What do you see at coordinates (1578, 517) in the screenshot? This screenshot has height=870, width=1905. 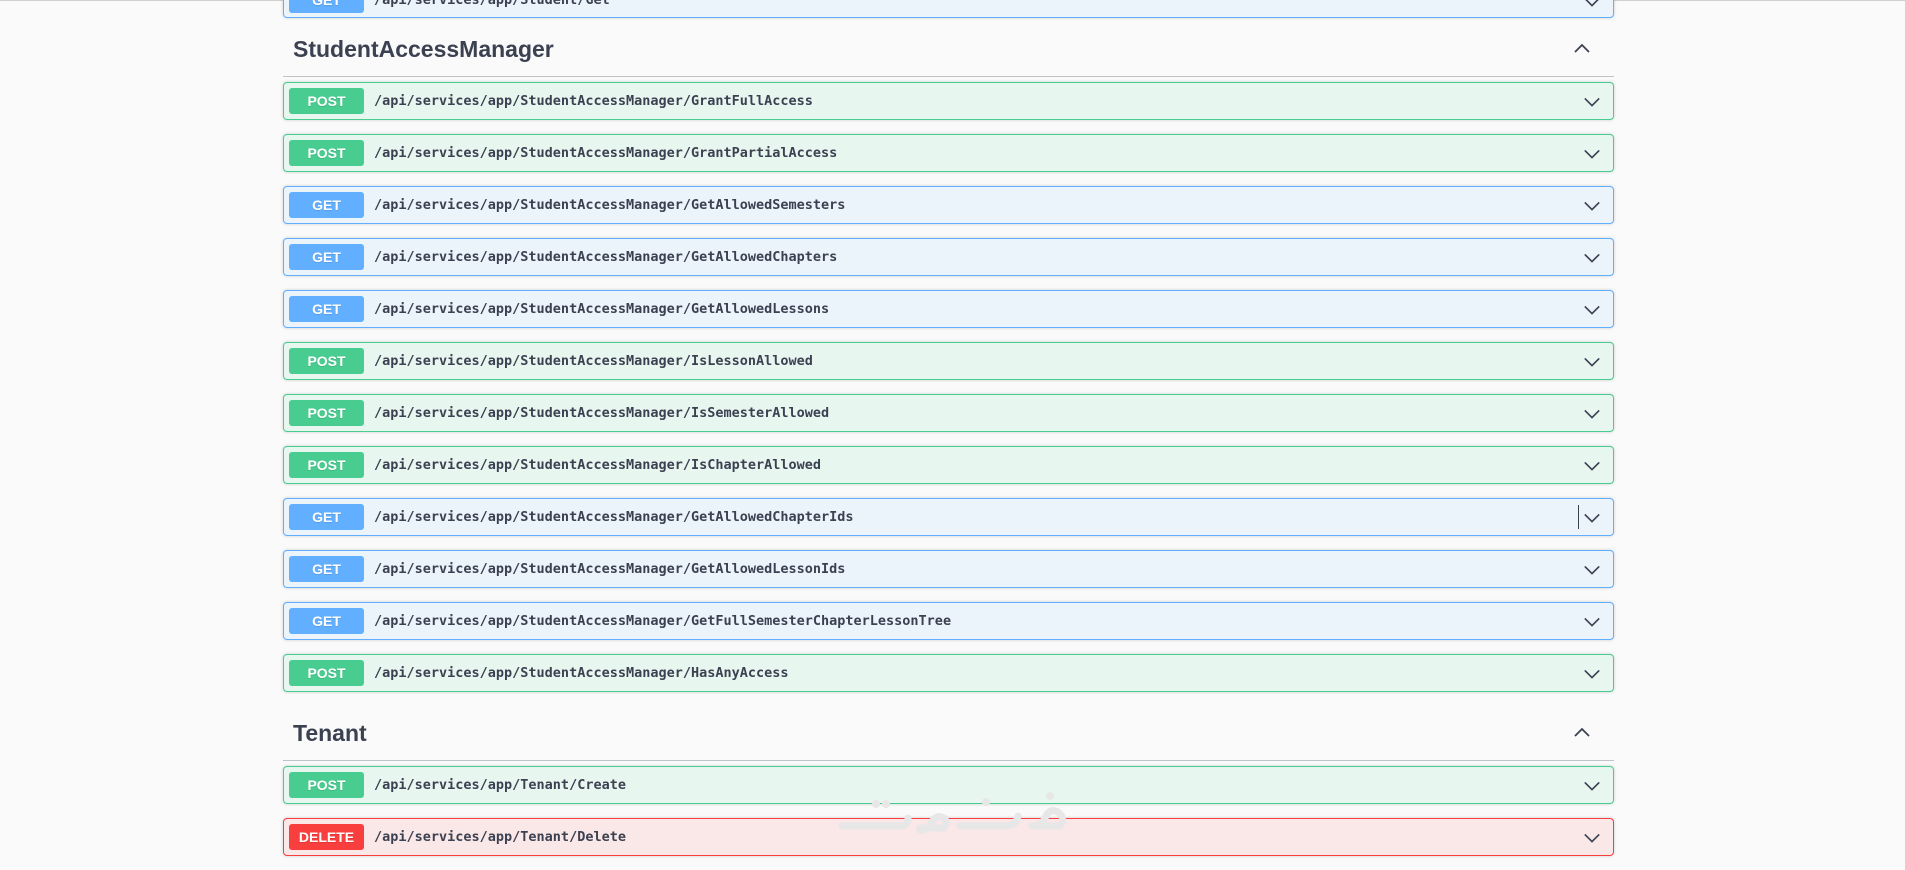 I see `focus-separator` at bounding box center [1578, 517].